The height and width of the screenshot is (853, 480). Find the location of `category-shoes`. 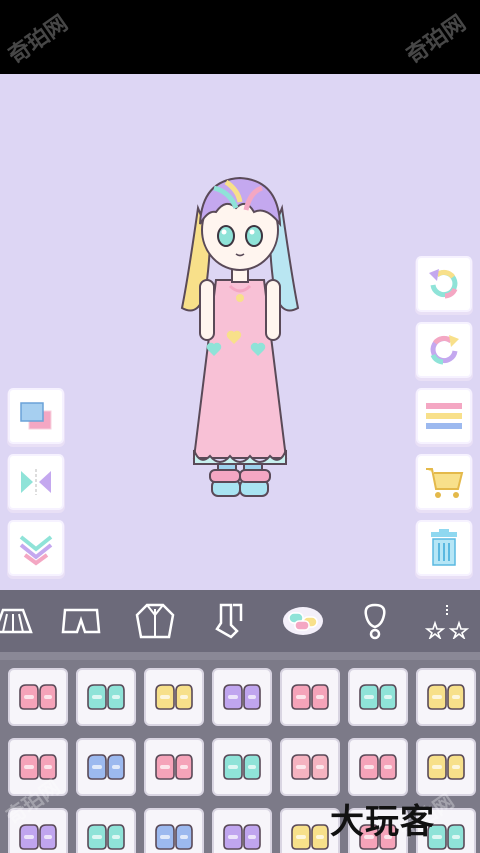

category-shoes is located at coordinates (303, 621).